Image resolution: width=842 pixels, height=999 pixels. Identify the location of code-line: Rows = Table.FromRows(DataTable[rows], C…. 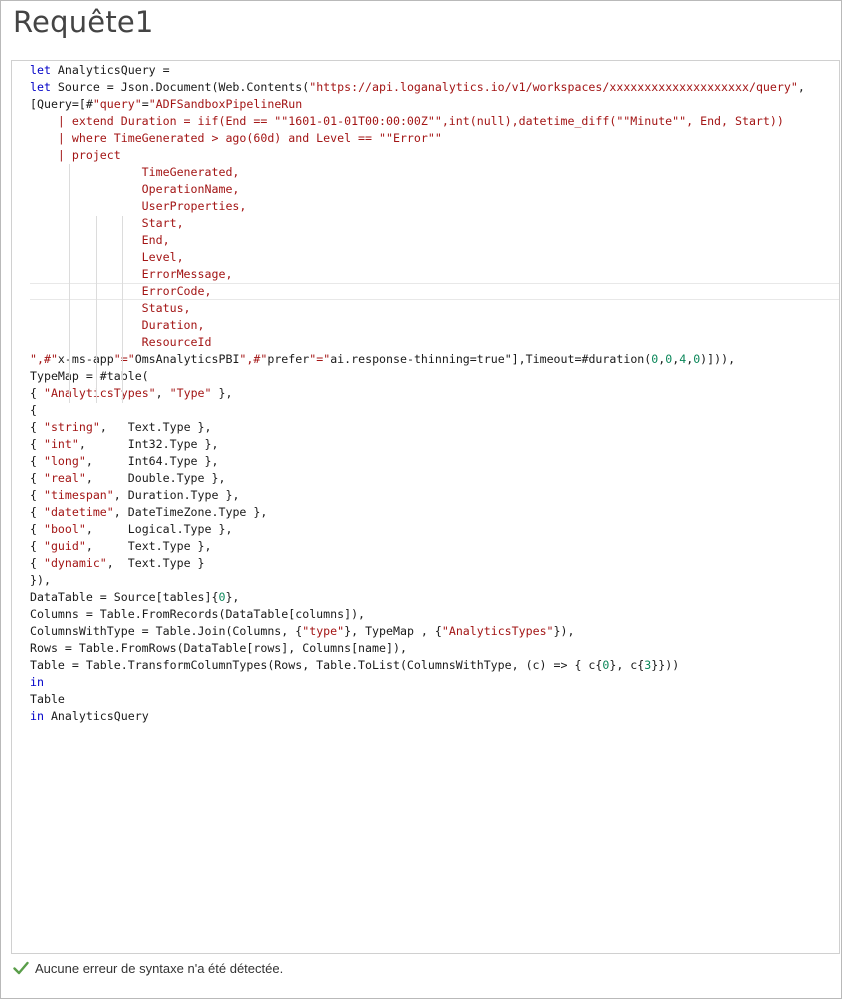
(218, 648).